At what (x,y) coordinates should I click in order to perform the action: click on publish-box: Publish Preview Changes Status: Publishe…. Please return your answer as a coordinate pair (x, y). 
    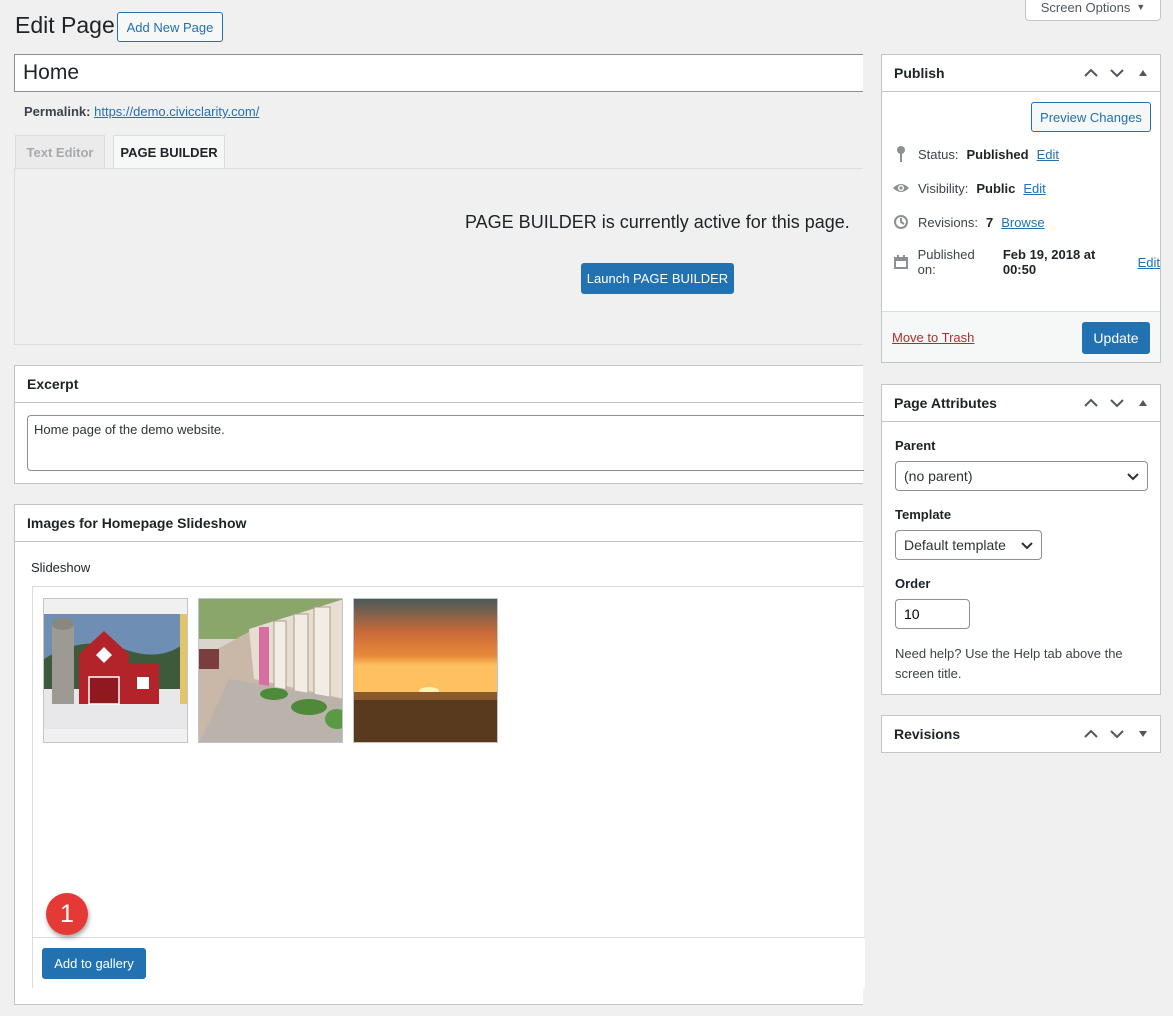
    Looking at the image, I should click on (1021, 208).